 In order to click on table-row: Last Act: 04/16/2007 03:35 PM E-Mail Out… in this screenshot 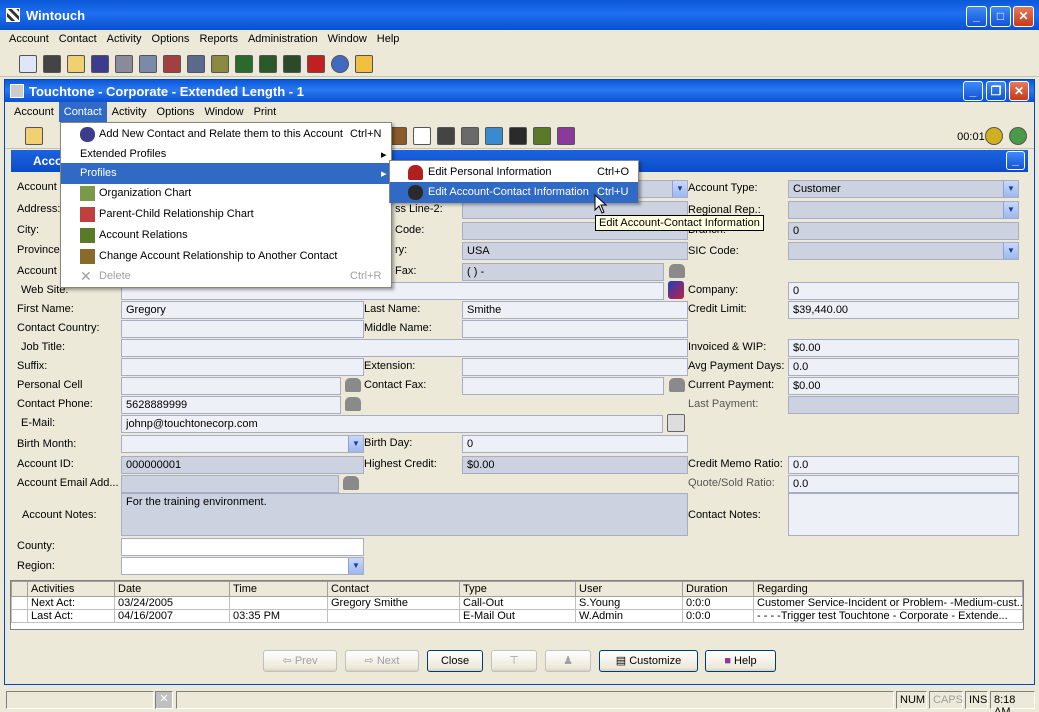, I will do `click(517, 616)`.